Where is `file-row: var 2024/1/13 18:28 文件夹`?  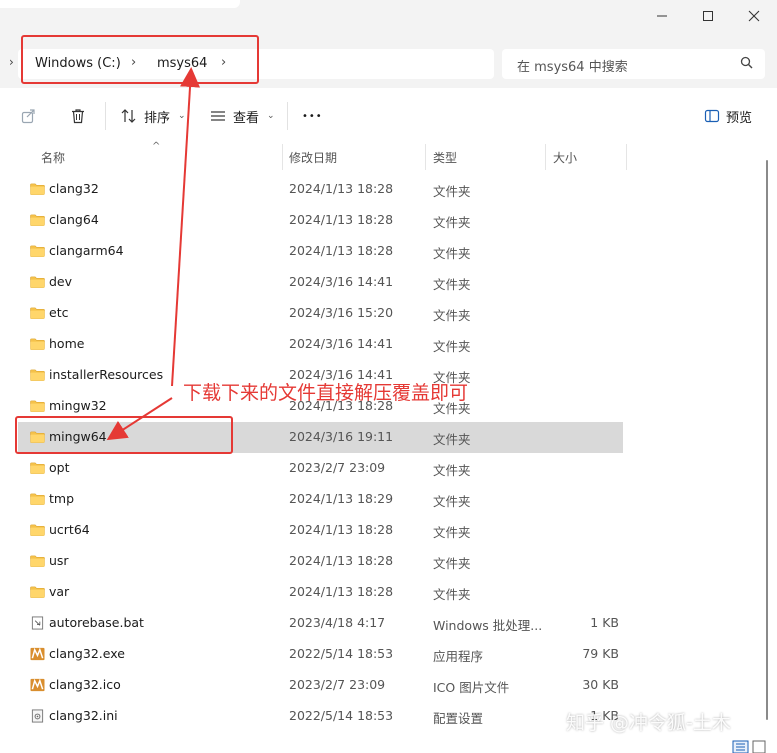
file-row: var 2024/1/13 18:28 文件夹 is located at coordinates (320, 592).